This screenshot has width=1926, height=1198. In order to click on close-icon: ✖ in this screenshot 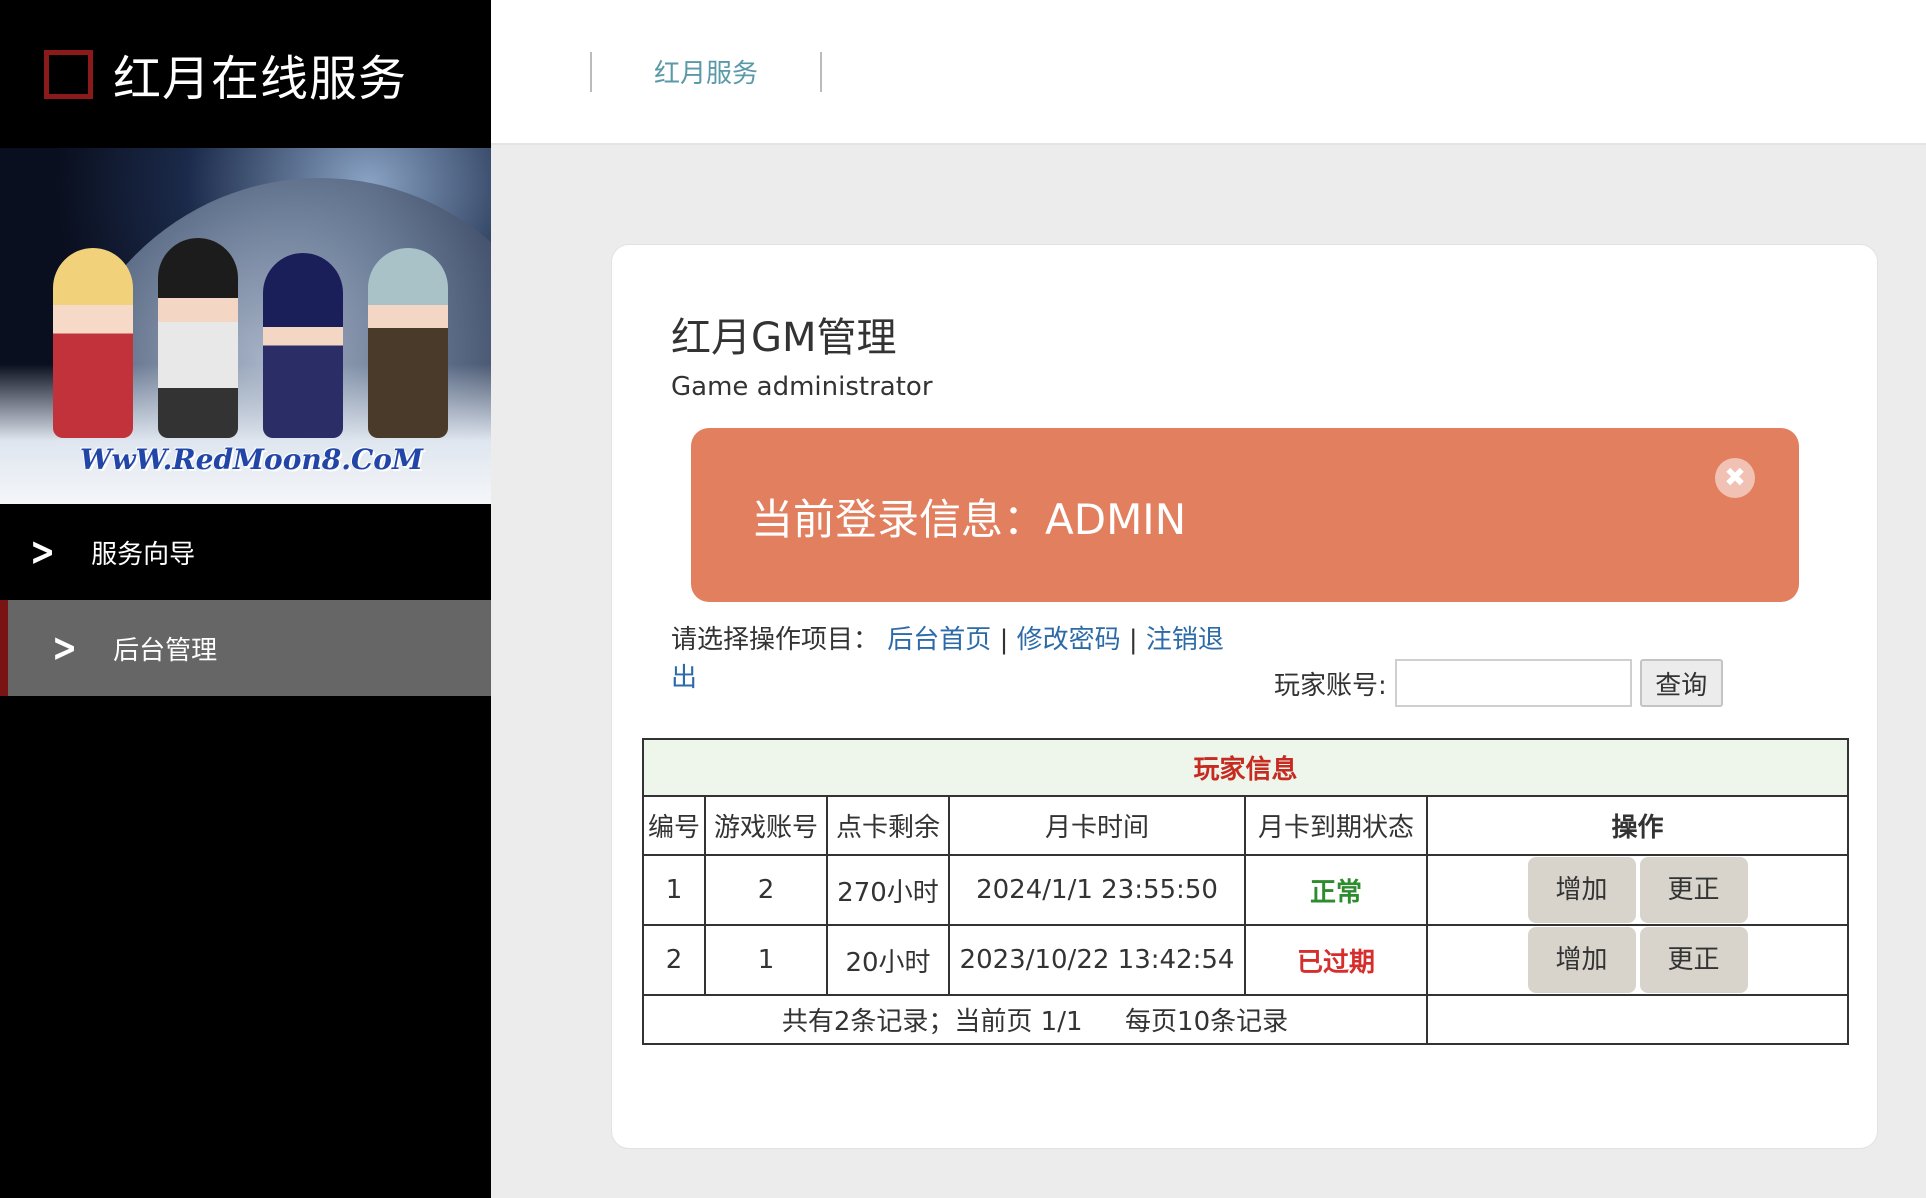, I will do `click(1735, 478)`.